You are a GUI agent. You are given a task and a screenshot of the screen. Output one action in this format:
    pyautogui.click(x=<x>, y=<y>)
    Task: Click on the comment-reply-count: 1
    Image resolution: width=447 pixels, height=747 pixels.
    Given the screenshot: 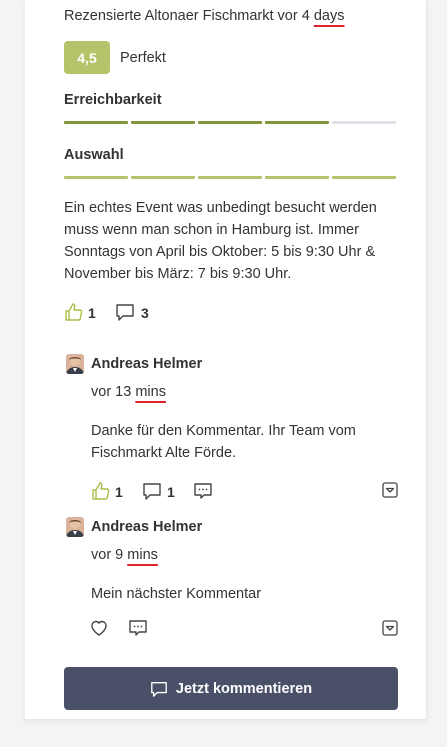 What is the action you would take?
    pyautogui.click(x=171, y=492)
    